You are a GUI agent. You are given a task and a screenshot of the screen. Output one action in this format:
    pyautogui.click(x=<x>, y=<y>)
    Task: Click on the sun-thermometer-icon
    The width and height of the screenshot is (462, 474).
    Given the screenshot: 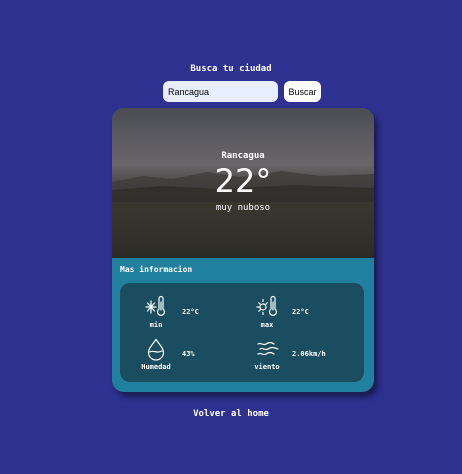 What is the action you would take?
    pyautogui.click(x=268, y=307)
    